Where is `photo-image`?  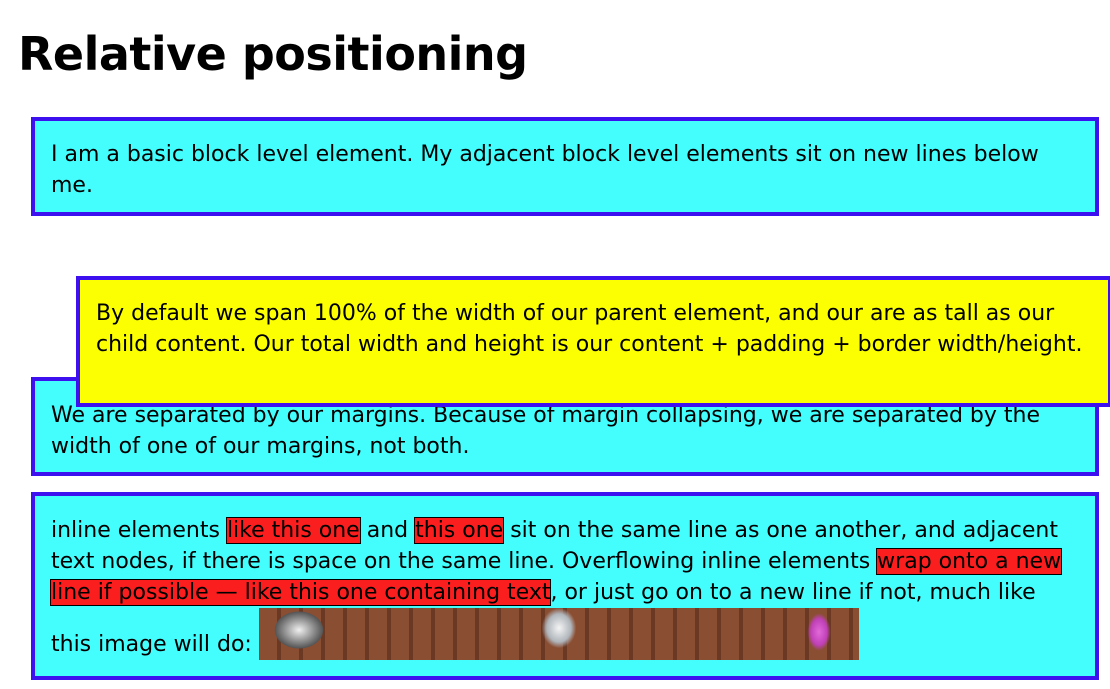
photo-image is located at coordinates (558, 634).